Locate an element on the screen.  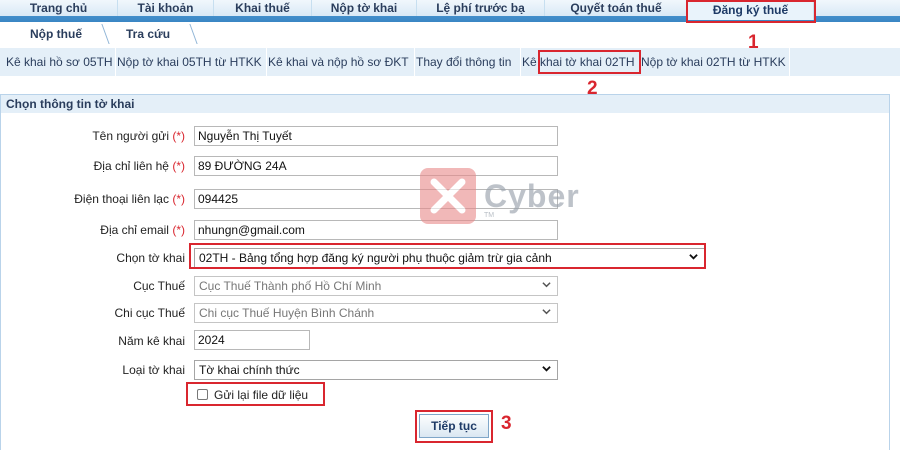
nav-spacer is located at coordinates (857, 8).